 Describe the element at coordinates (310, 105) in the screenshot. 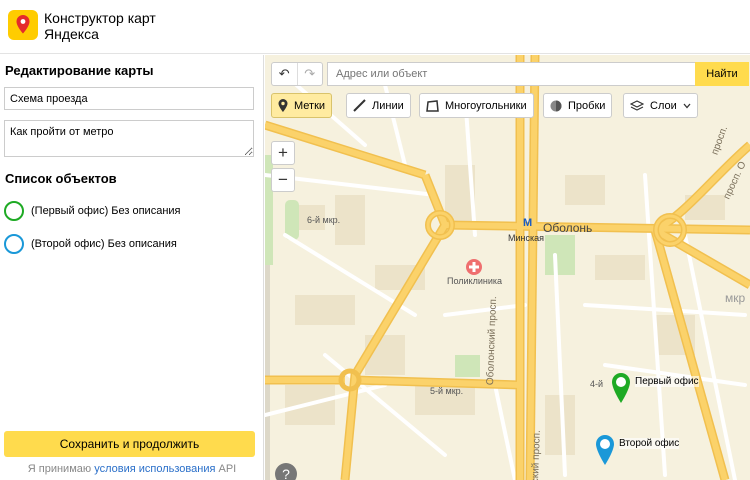

I see `tool-label: Метки` at that location.